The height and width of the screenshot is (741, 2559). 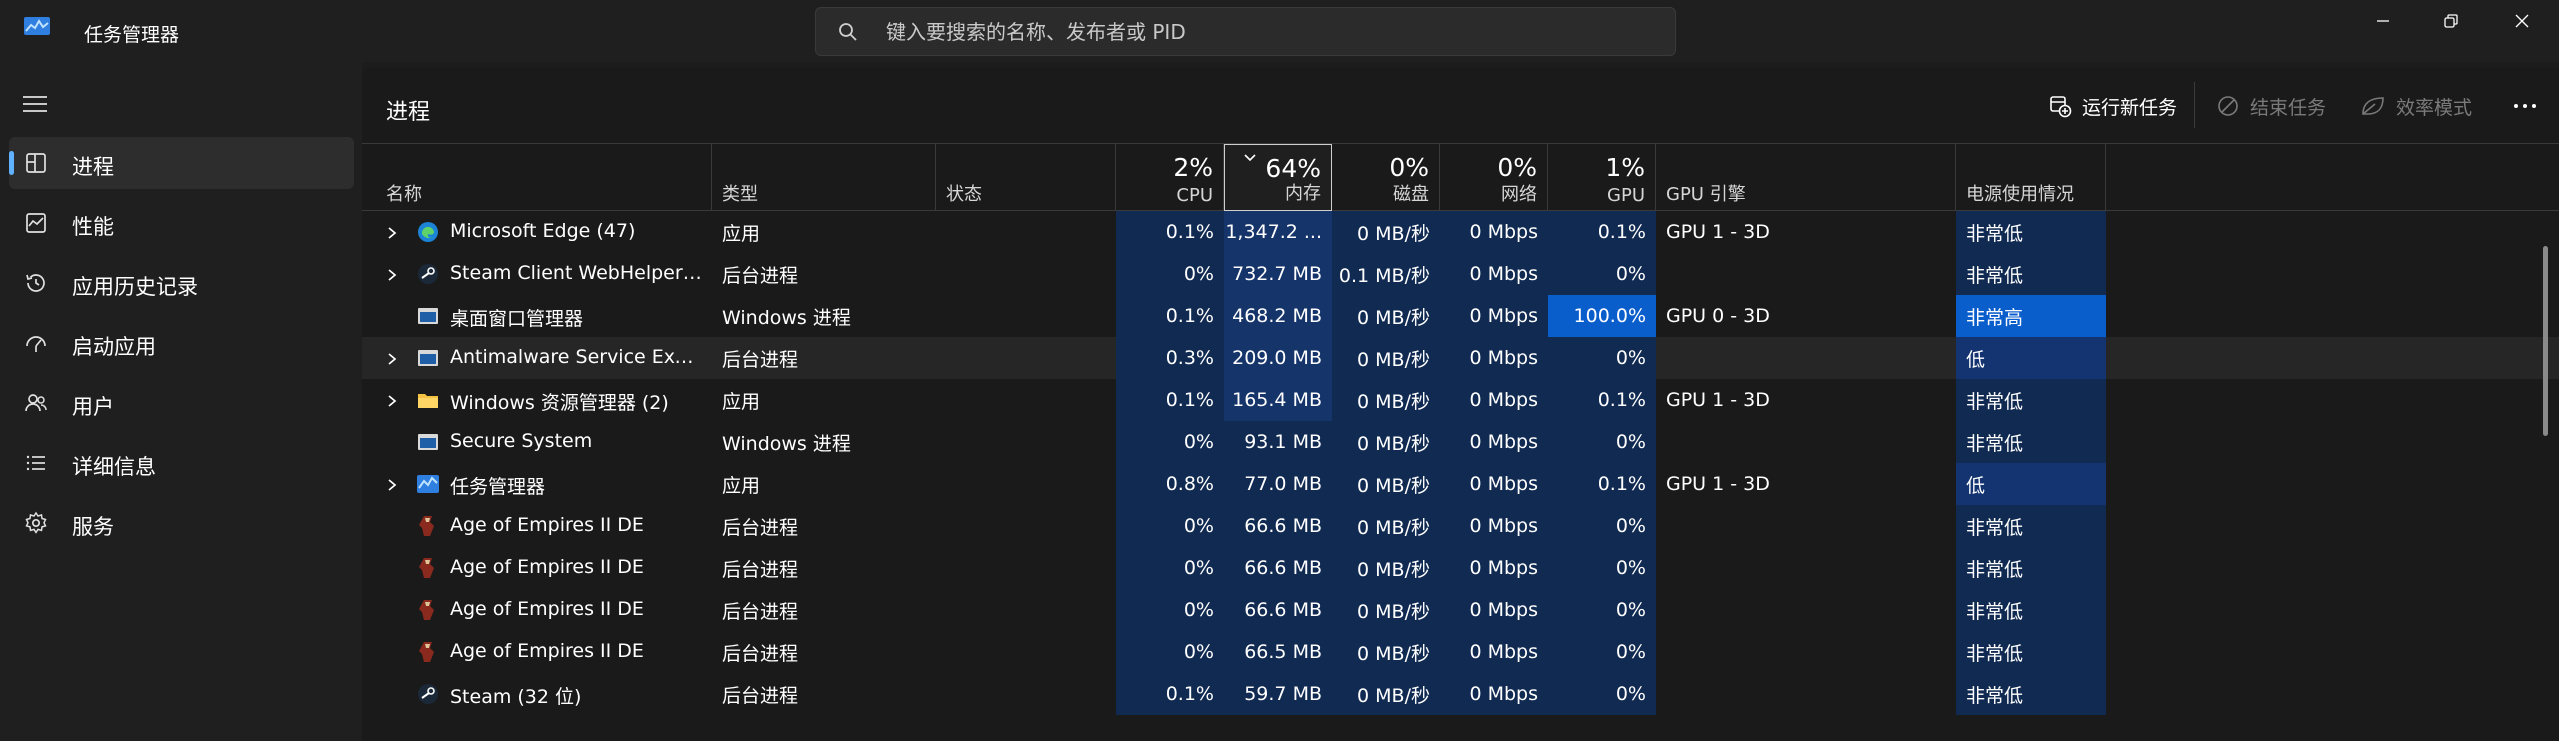 What do you see at coordinates (577, 273) in the screenshot?
I see `process-name: Steam Client WebHelper (8)` at bounding box center [577, 273].